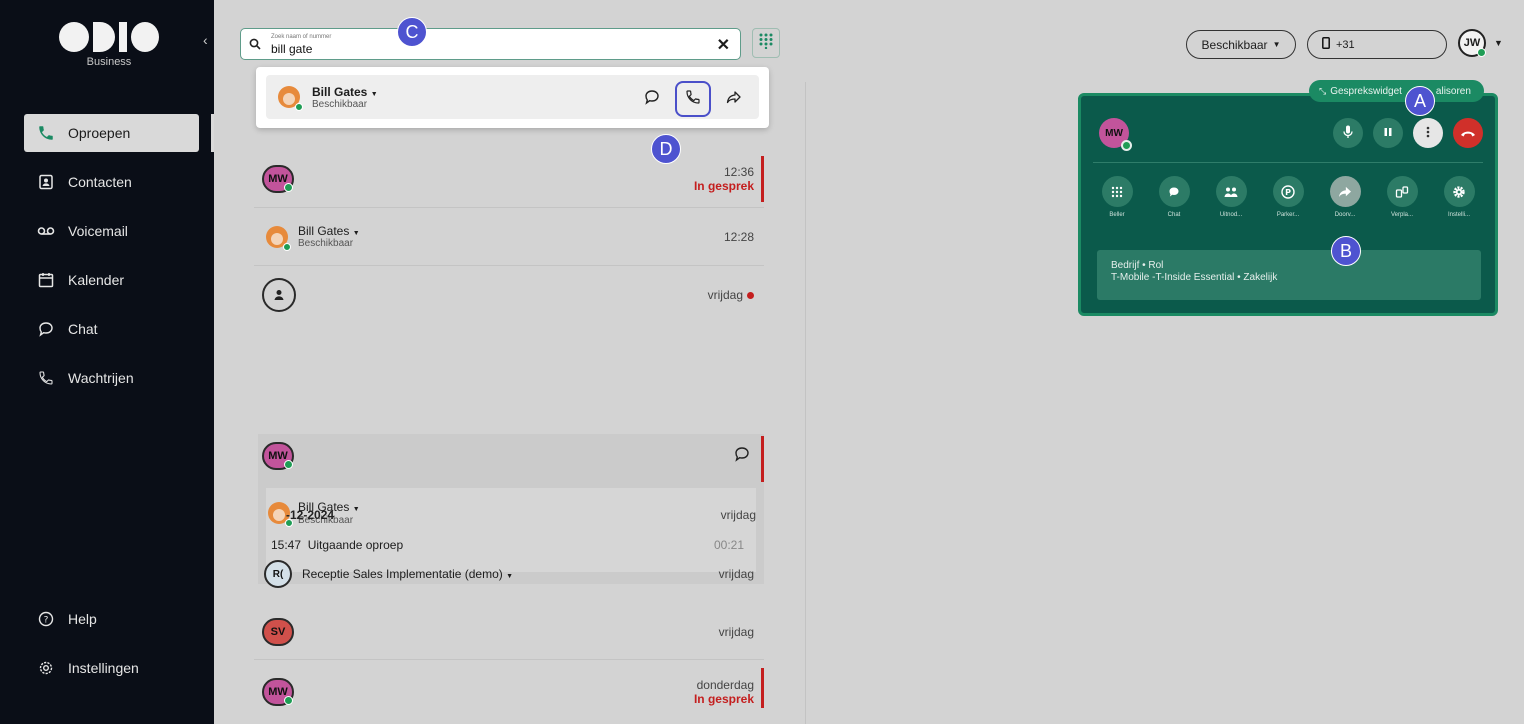  I want to click on team-name-row: Receptie Sales Implementatie (demo) ▼, so click(407, 574).